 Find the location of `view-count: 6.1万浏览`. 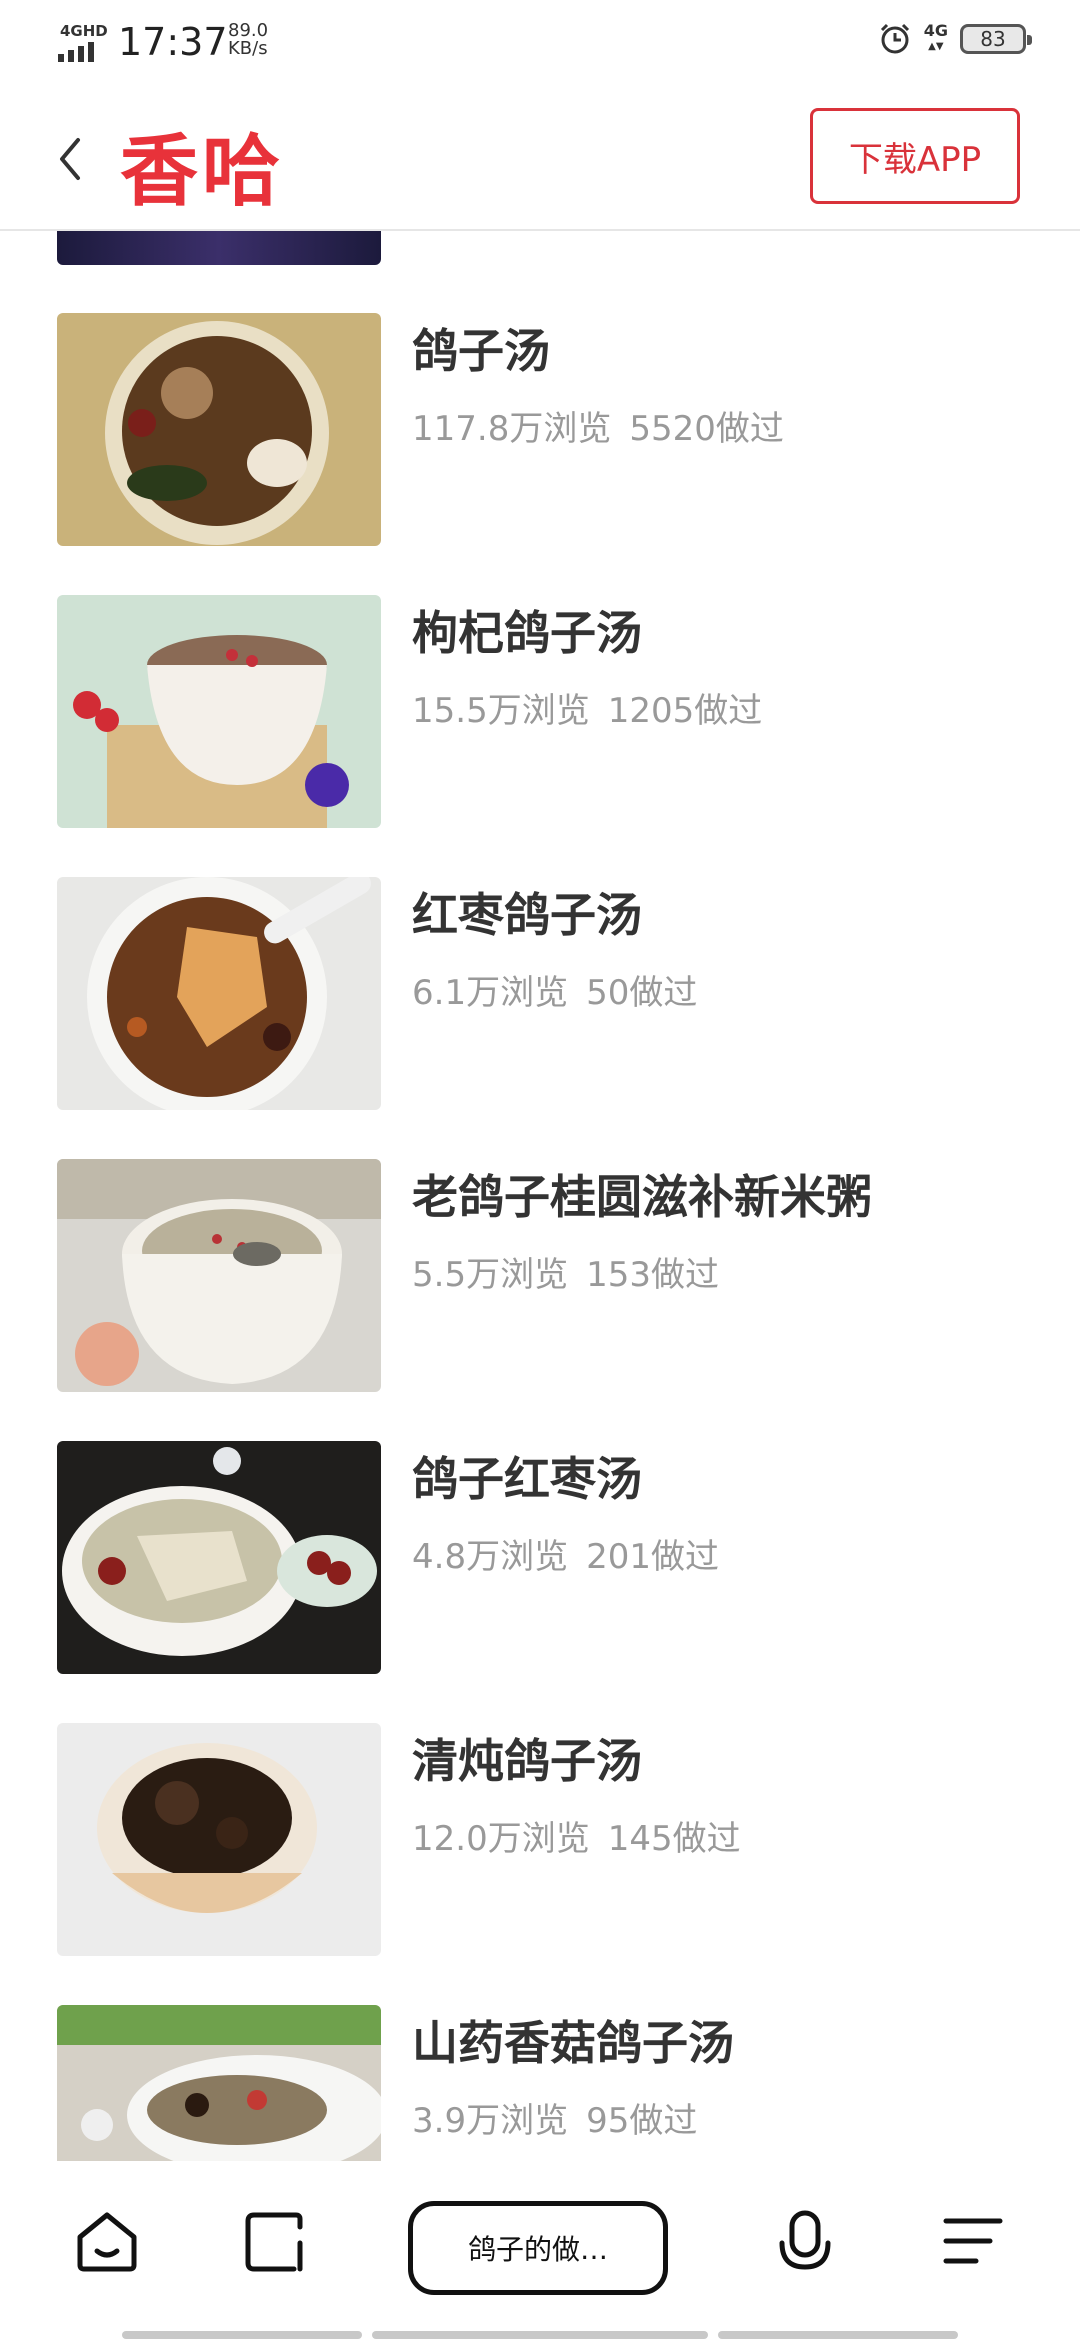

view-count: 6.1万浏览 is located at coordinates (490, 993).